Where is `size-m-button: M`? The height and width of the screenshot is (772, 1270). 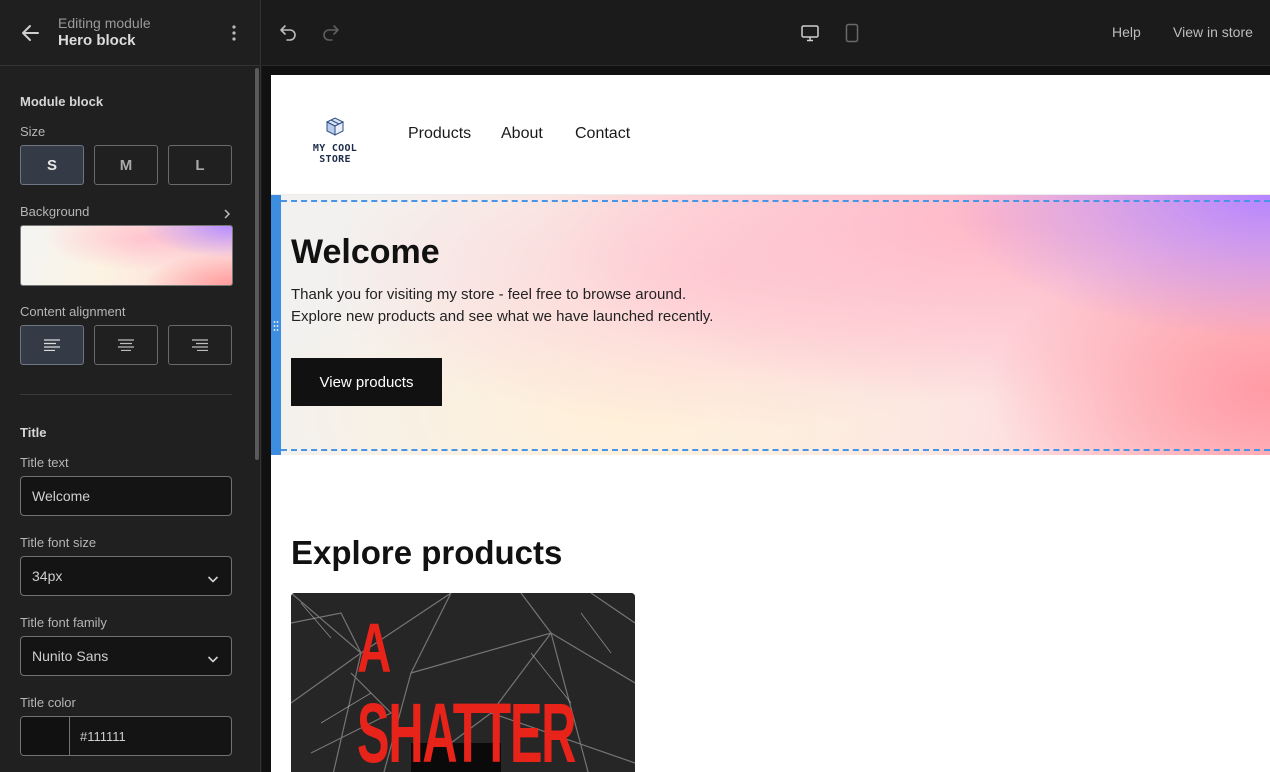
size-m-button: M is located at coordinates (126, 165).